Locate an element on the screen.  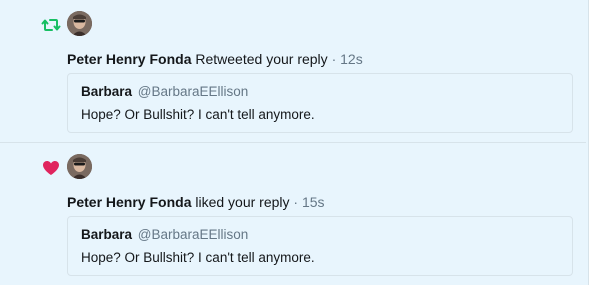
action-text: liked your reply is located at coordinates (242, 202).